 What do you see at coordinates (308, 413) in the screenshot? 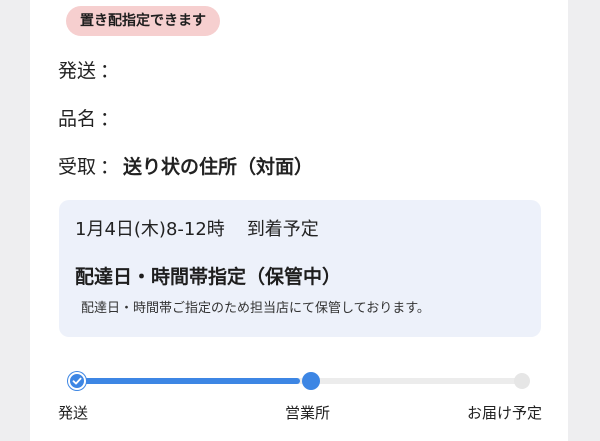
I see `step-label-branch-office: 営業所` at bounding box center [308, 413].